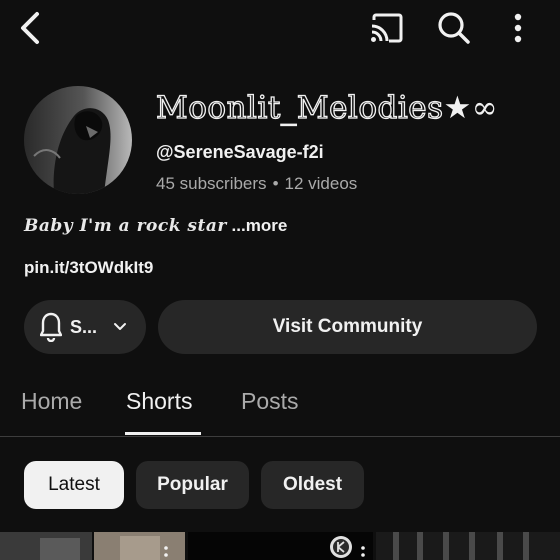 This screenshot has height=560, width=560. I want to click on more-options-button, so click(518, 28).